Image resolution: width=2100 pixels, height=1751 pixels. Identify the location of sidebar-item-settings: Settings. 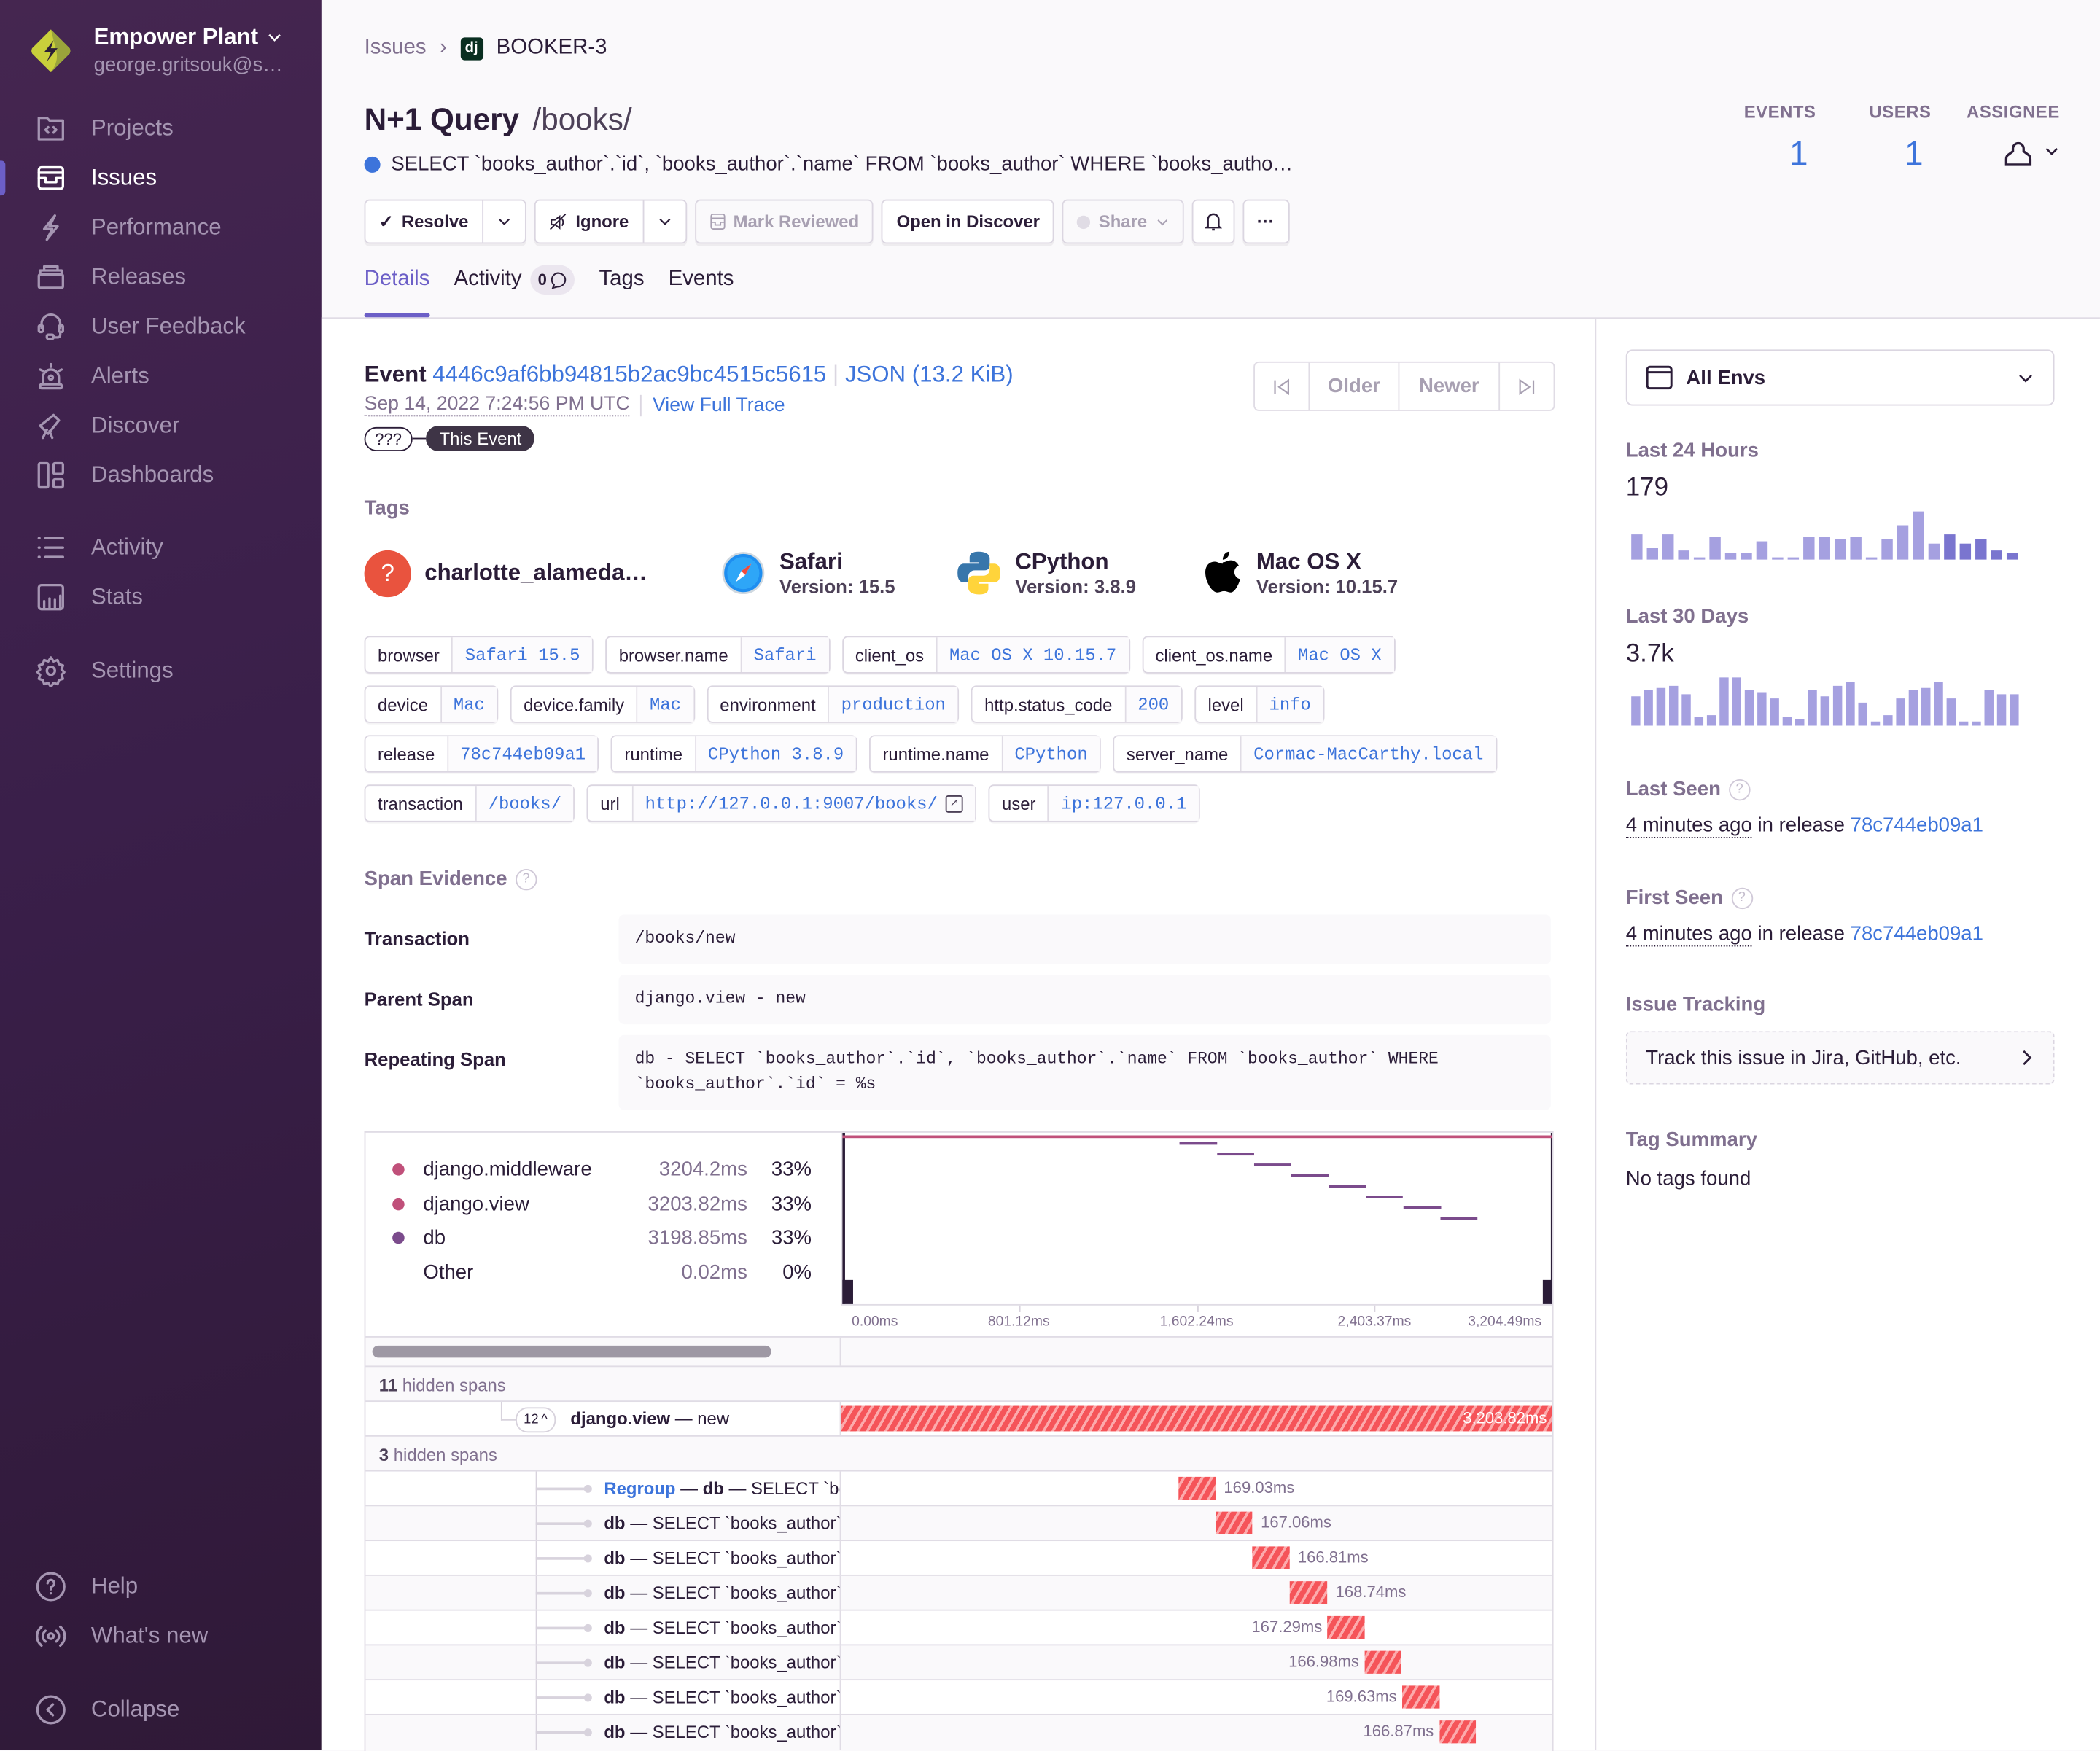
(104, 670).